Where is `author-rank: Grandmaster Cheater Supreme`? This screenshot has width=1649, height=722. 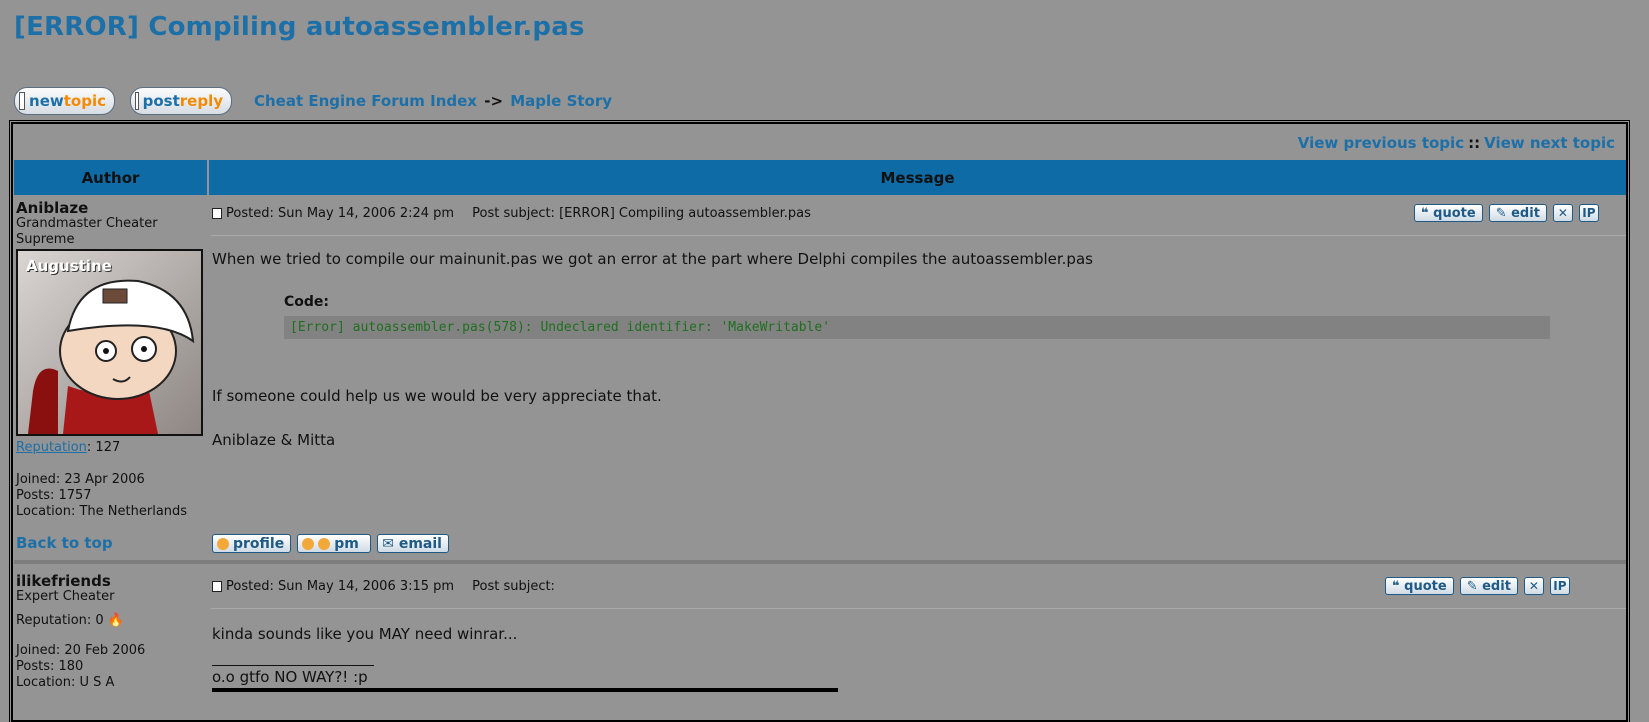 author-rank: Grandmaster Cheater Supreme is located at coordinates (87, 231).